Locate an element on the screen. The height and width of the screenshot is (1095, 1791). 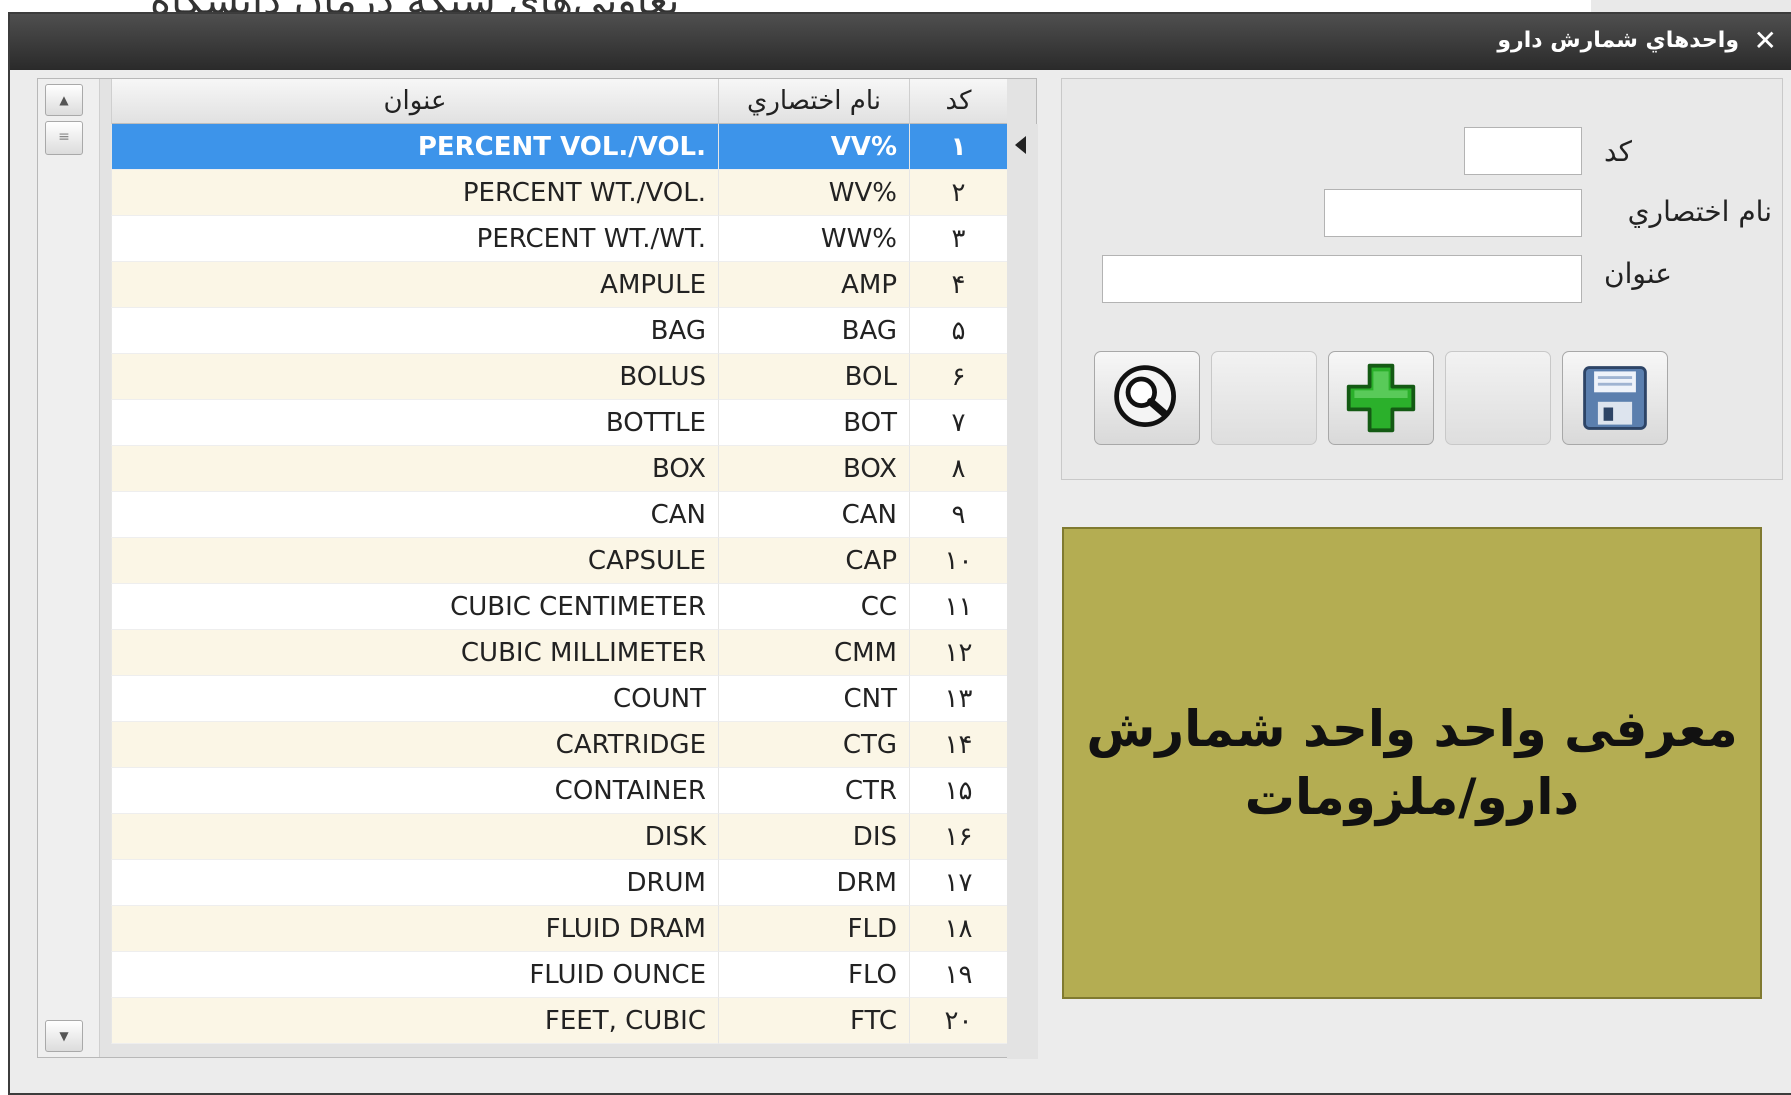
cell-code: ۱۶ is located at coordinates (958, 837).